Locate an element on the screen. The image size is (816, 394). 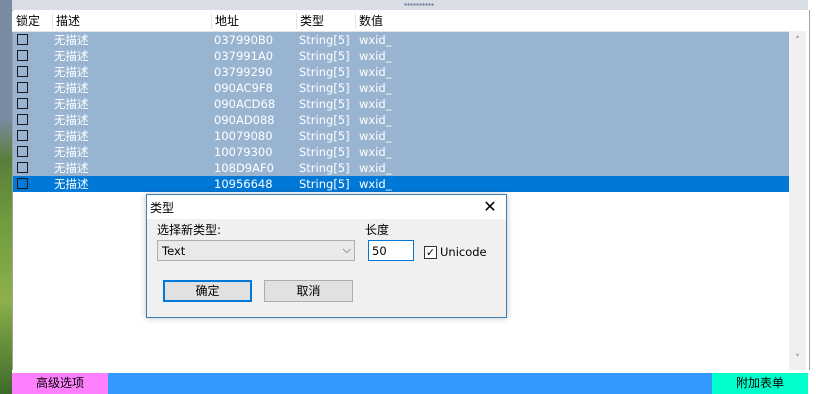
table-row: 无描述 037990B0 String[5] wxid_ is located at coordinates (401, 40).